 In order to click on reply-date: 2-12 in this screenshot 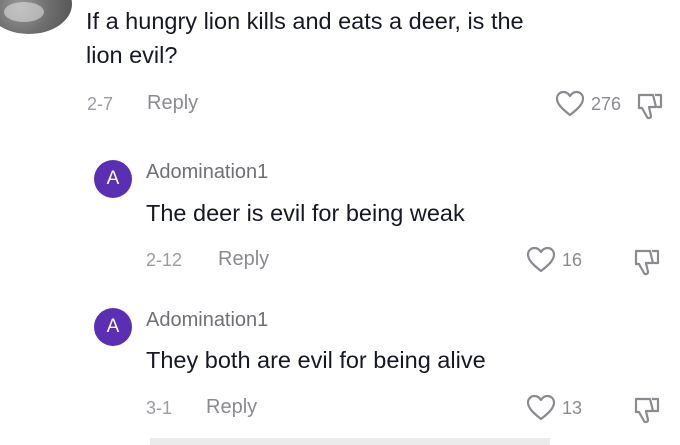, I will do `click(164, 260)`.